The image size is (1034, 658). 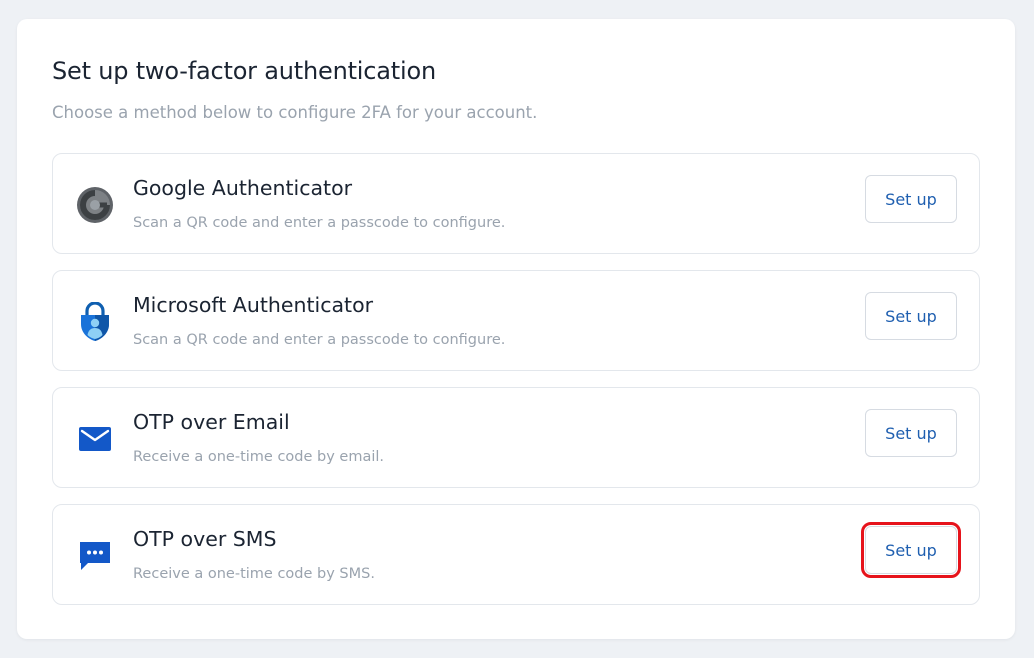 I want to click on method-description: Receive a one-time code by email., so click(x=259, y=457).